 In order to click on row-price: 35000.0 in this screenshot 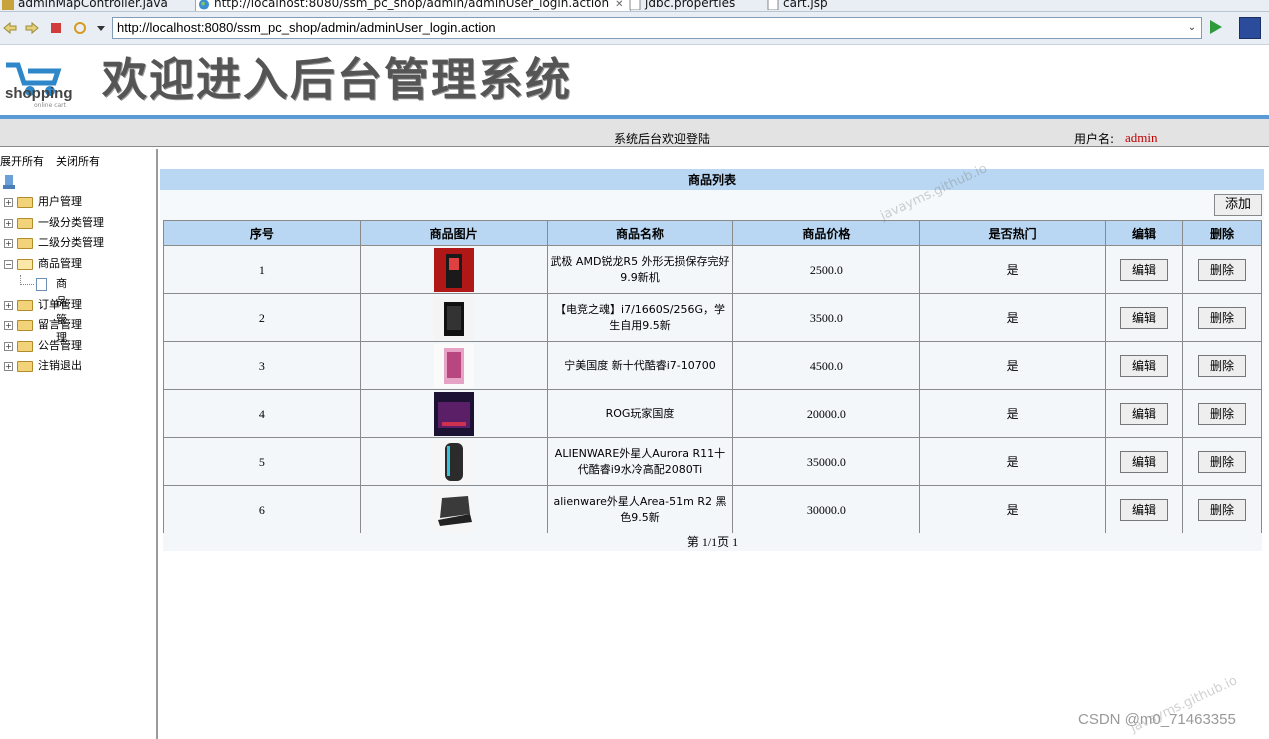, I will do `click(826, 461)`.